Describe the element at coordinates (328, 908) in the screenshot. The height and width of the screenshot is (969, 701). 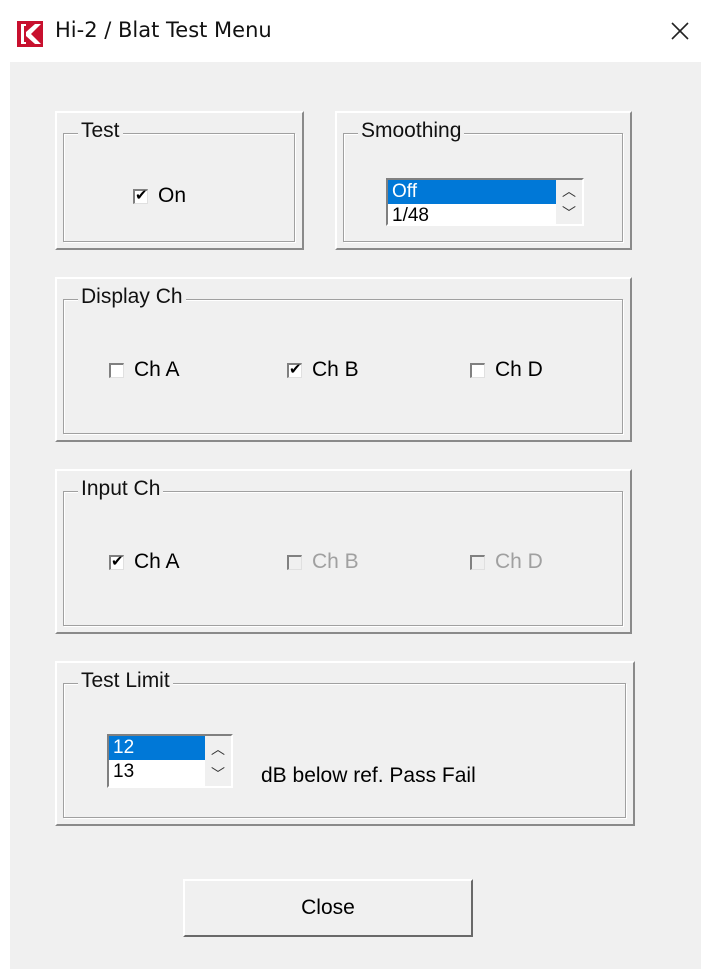
I see `close-button: Close` at that location.